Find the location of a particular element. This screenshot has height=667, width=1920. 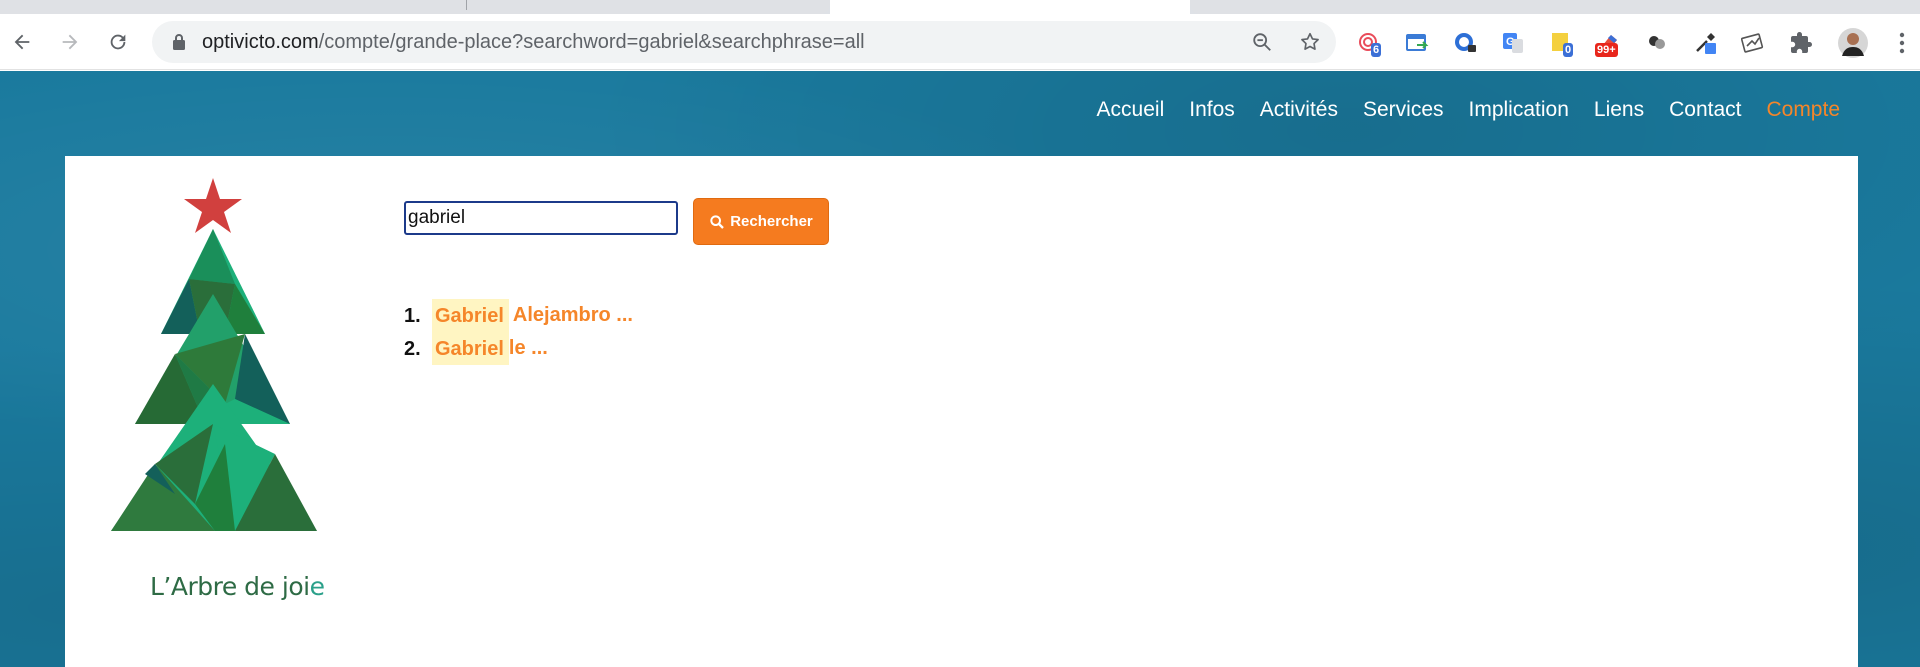

tab-strip is located at coordinates (960, 7).